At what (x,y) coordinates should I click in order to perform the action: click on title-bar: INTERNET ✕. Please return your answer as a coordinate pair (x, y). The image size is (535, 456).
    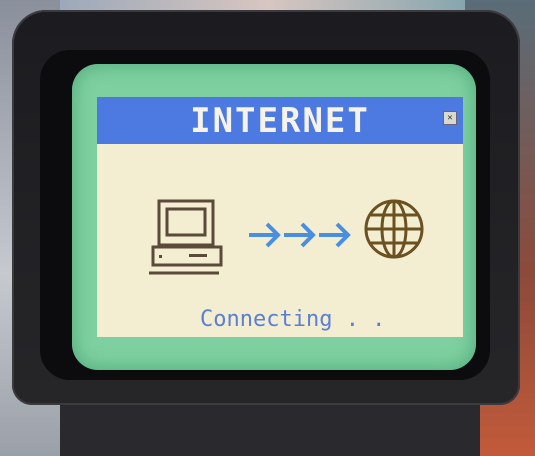
    Looking at the image, I should click on (280, 120).